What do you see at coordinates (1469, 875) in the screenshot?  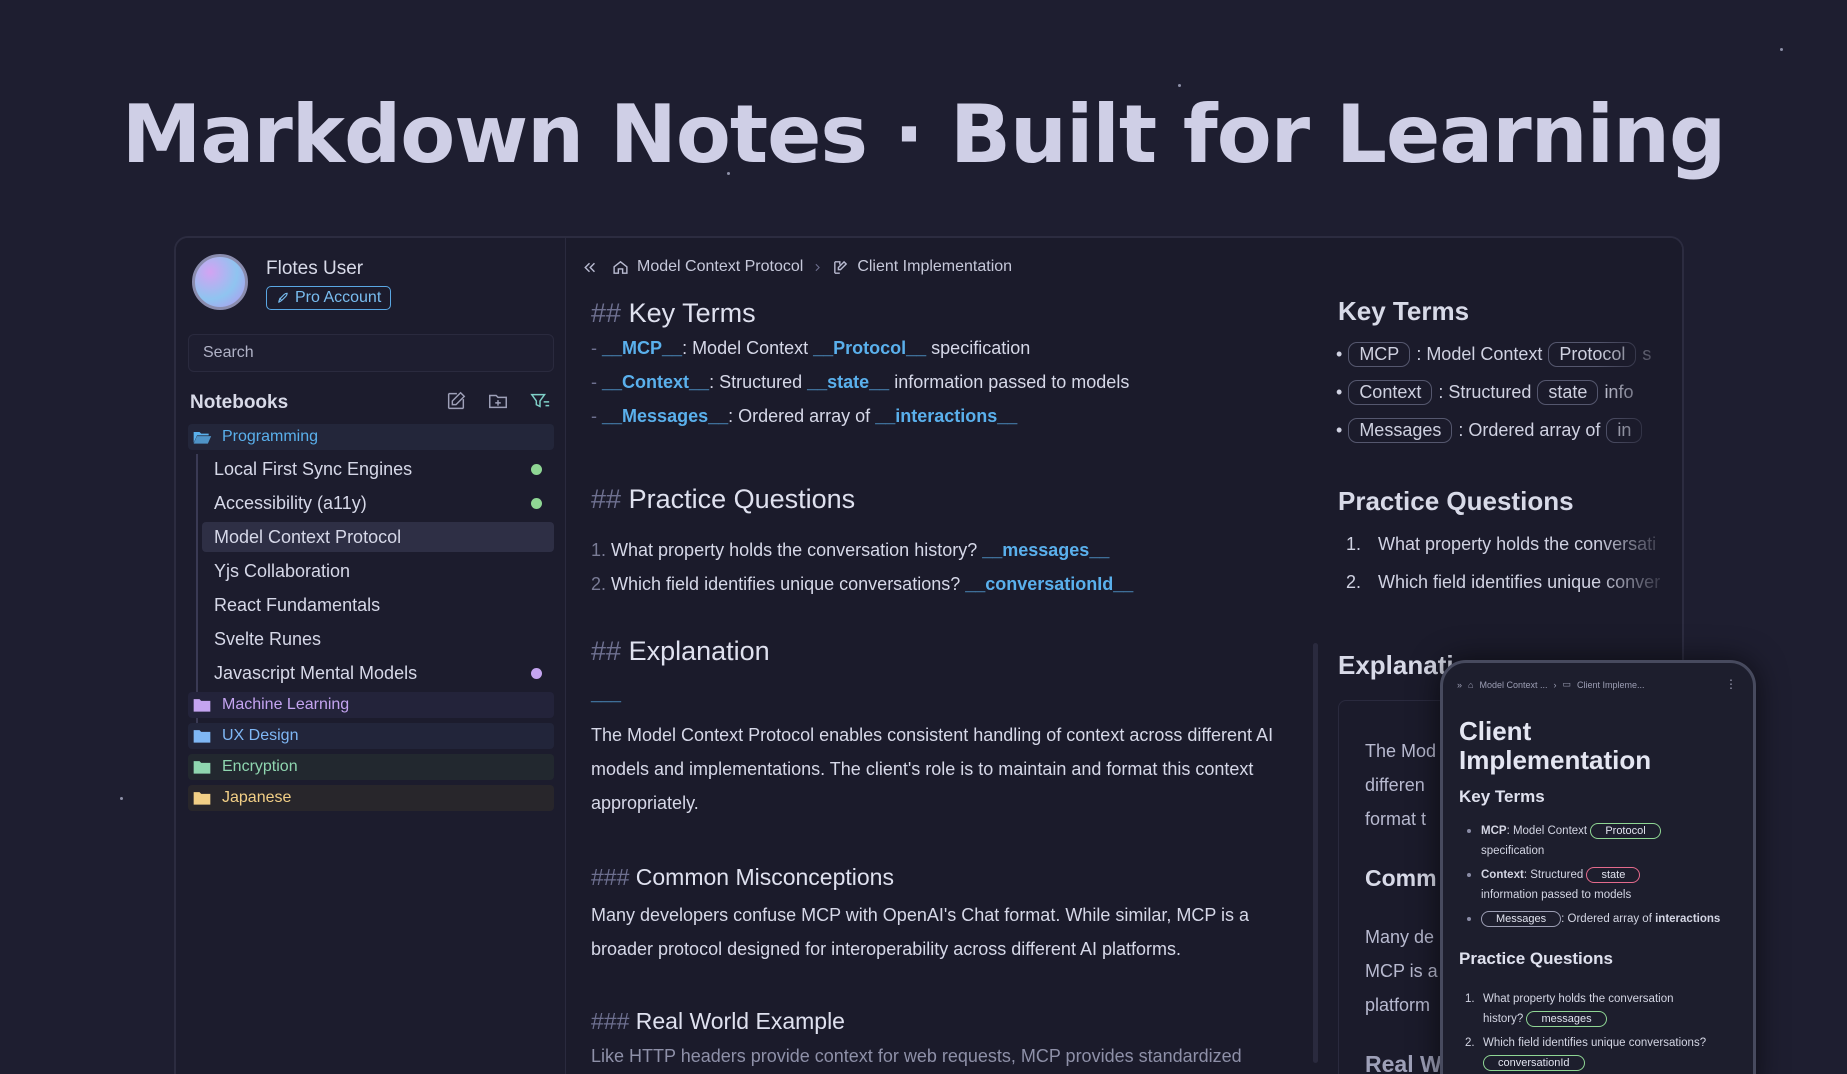 I see `bullet` at bounding box center [1469, 875].